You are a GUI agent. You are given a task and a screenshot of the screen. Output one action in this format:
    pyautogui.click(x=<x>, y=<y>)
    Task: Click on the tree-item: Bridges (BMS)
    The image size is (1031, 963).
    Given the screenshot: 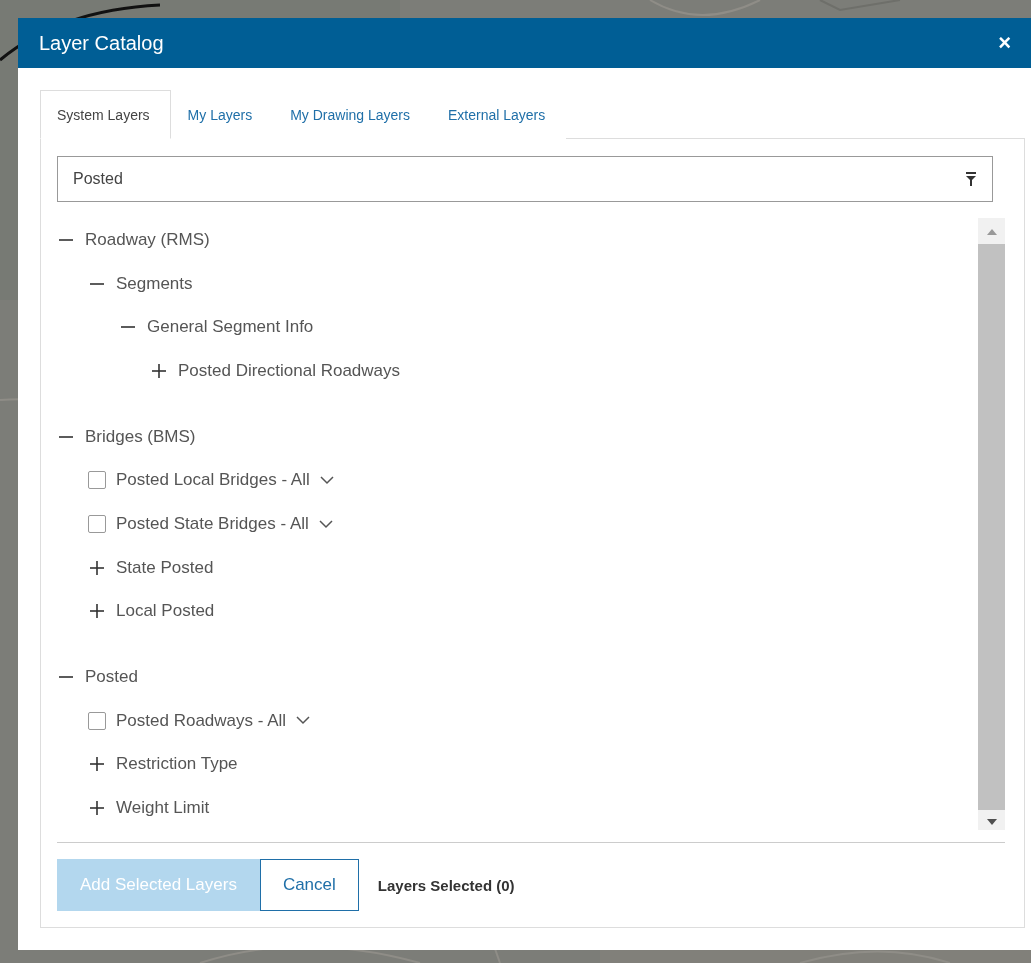 What is the action you would take?
    pyautogui.click(x=140, y=436)
    